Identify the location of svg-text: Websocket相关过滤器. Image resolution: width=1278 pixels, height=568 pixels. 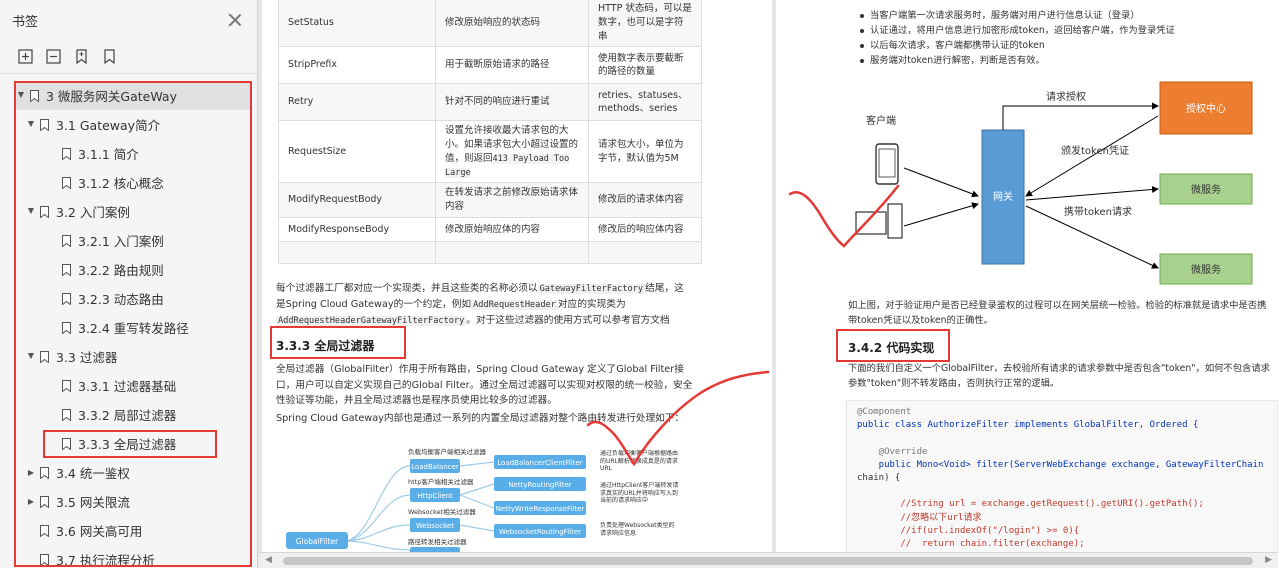
(442, 511).